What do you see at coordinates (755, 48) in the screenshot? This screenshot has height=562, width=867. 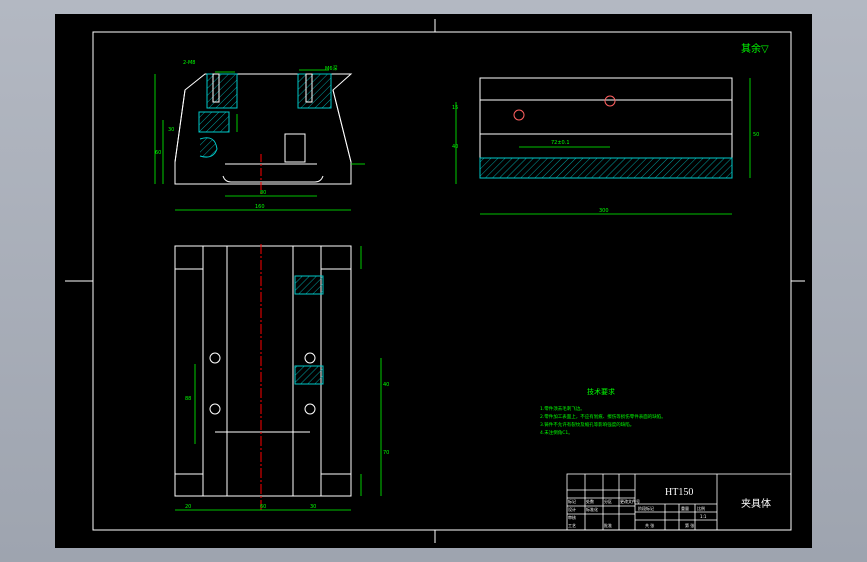 I see `roughness-mark: 其余▽` at bounding box center [755, 48].